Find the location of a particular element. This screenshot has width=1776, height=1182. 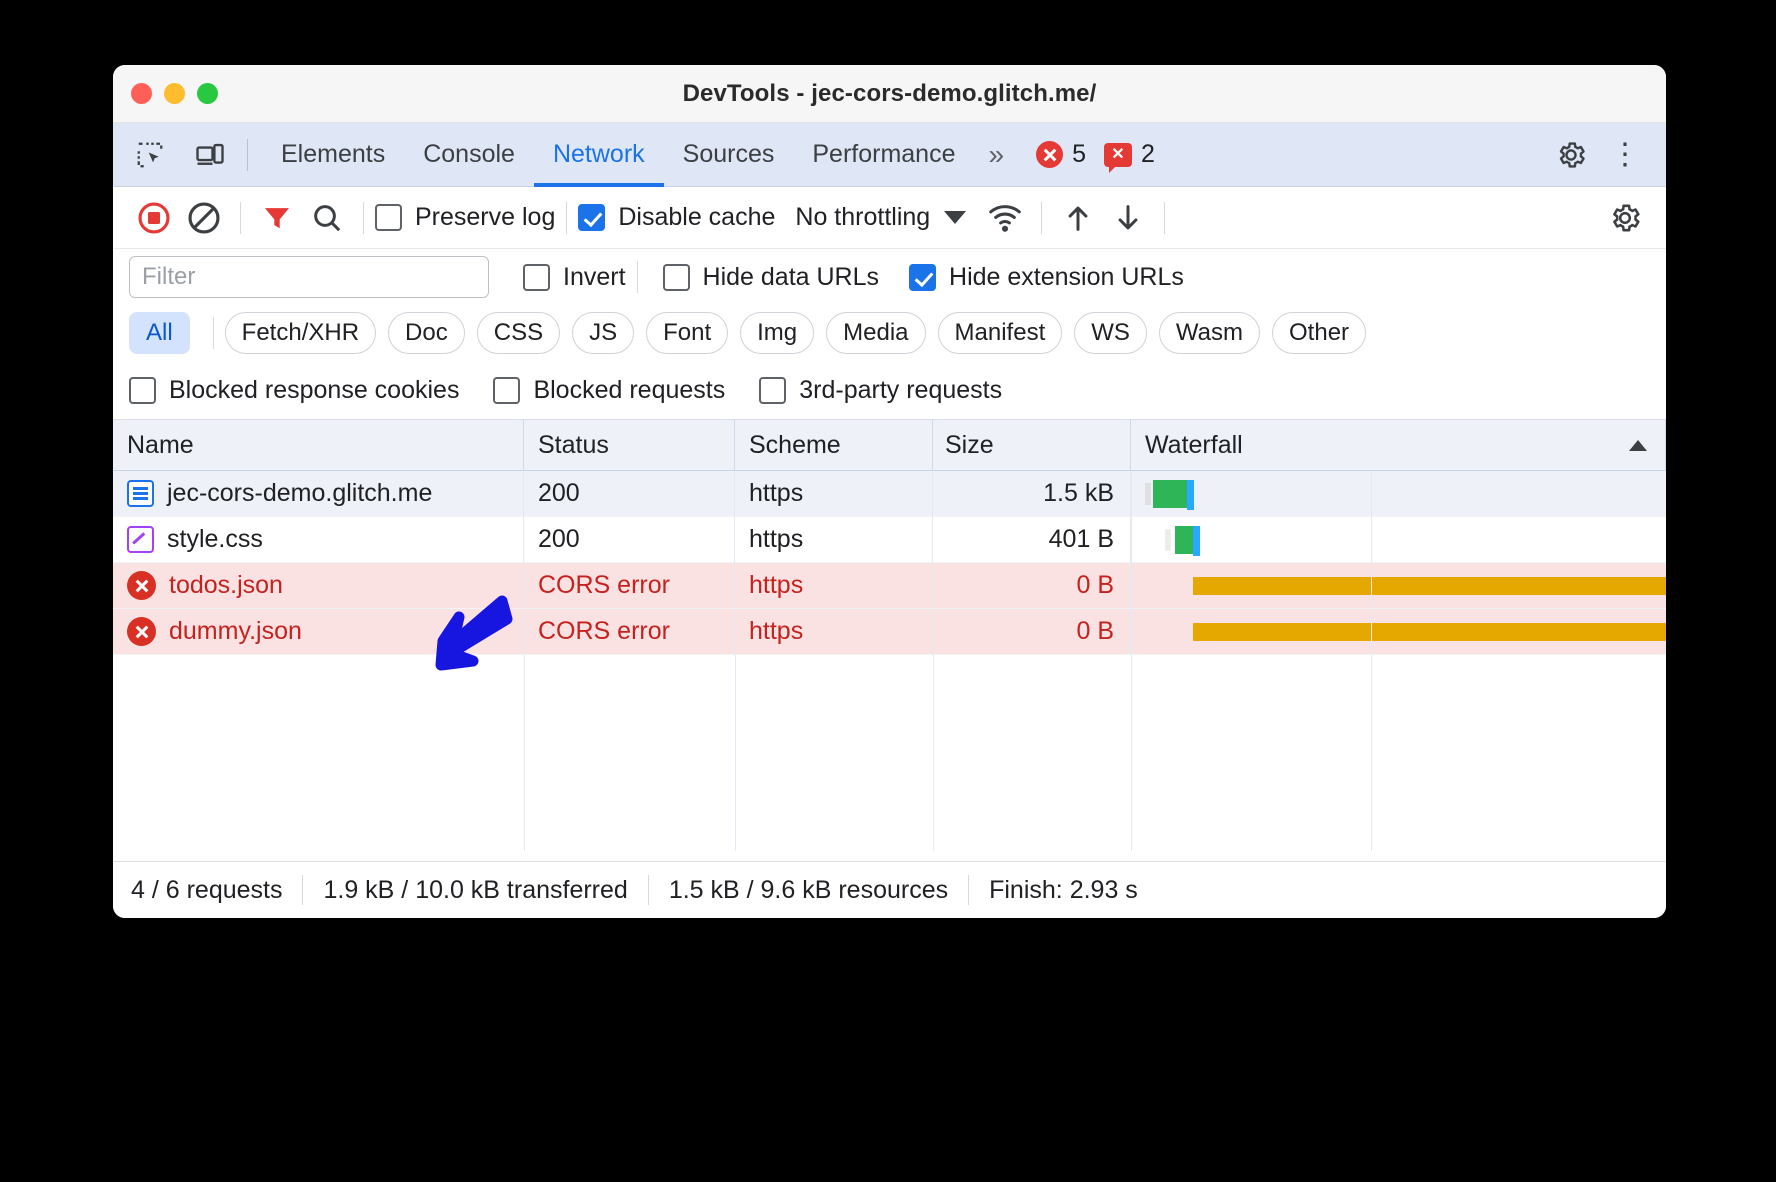

request-name: jec-cors-demo.glitch.me is located at coordinates (300, 493).